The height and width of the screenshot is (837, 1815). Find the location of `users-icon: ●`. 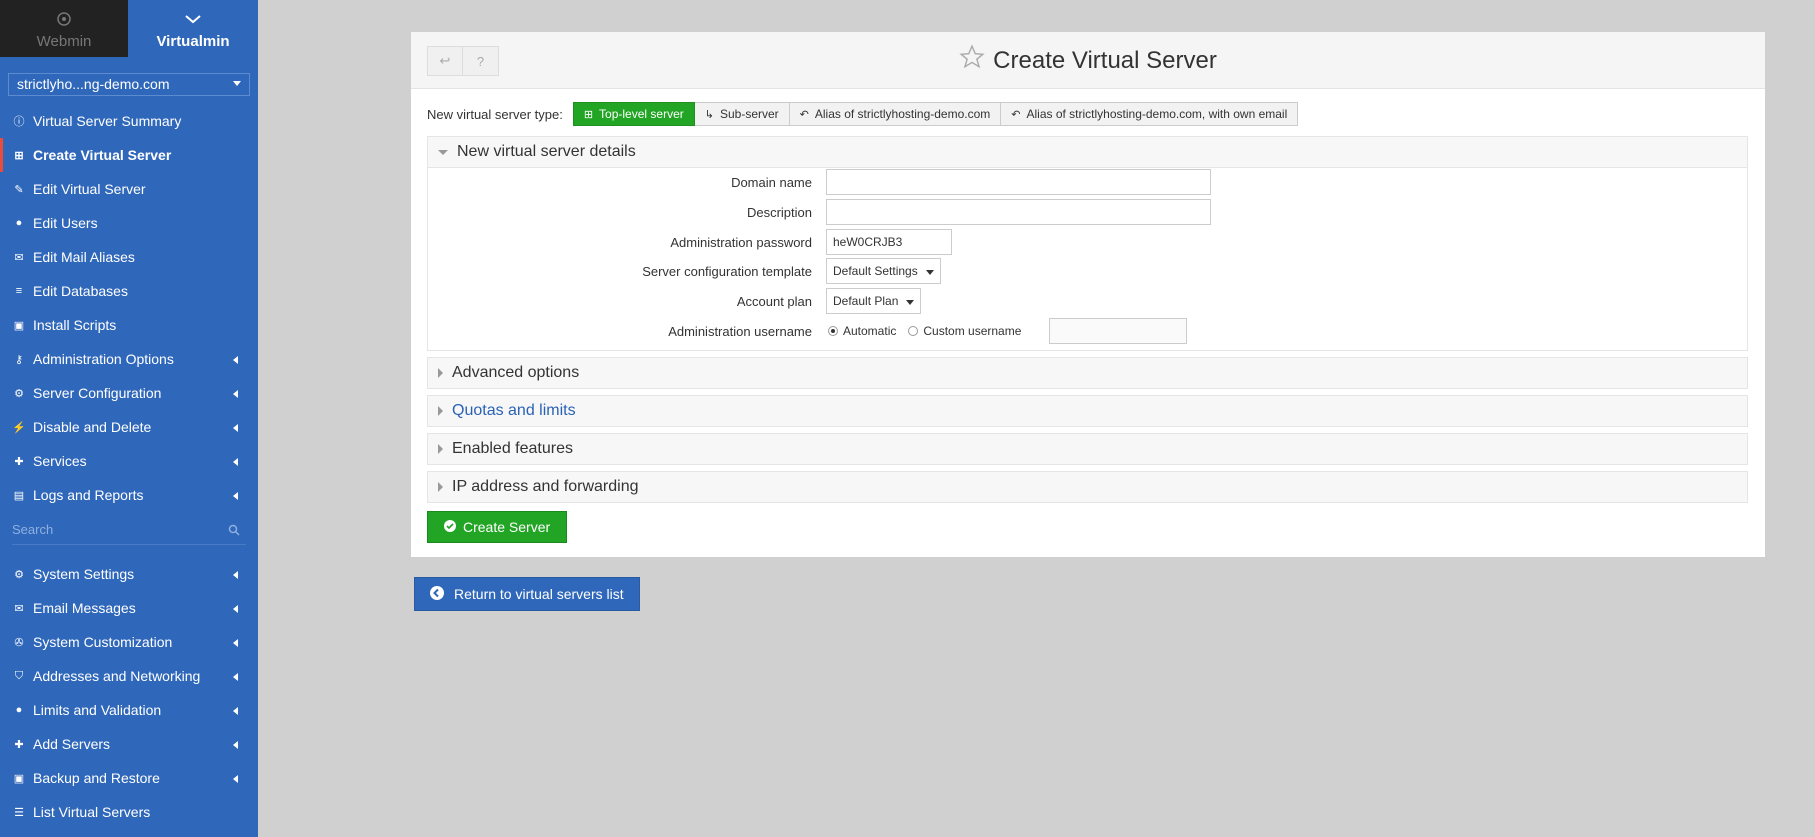

users-icon: ● is located at coordinates (19, 223).